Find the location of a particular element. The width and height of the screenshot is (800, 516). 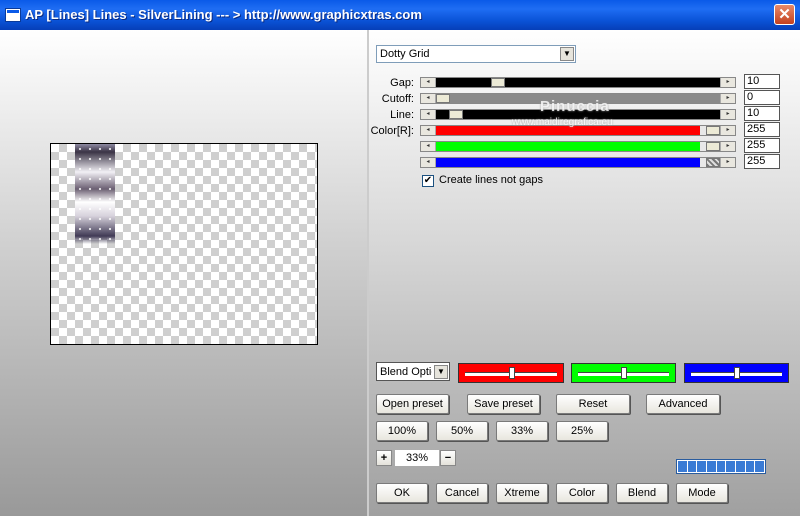

preview-streak is located at coordinates (95, 194).